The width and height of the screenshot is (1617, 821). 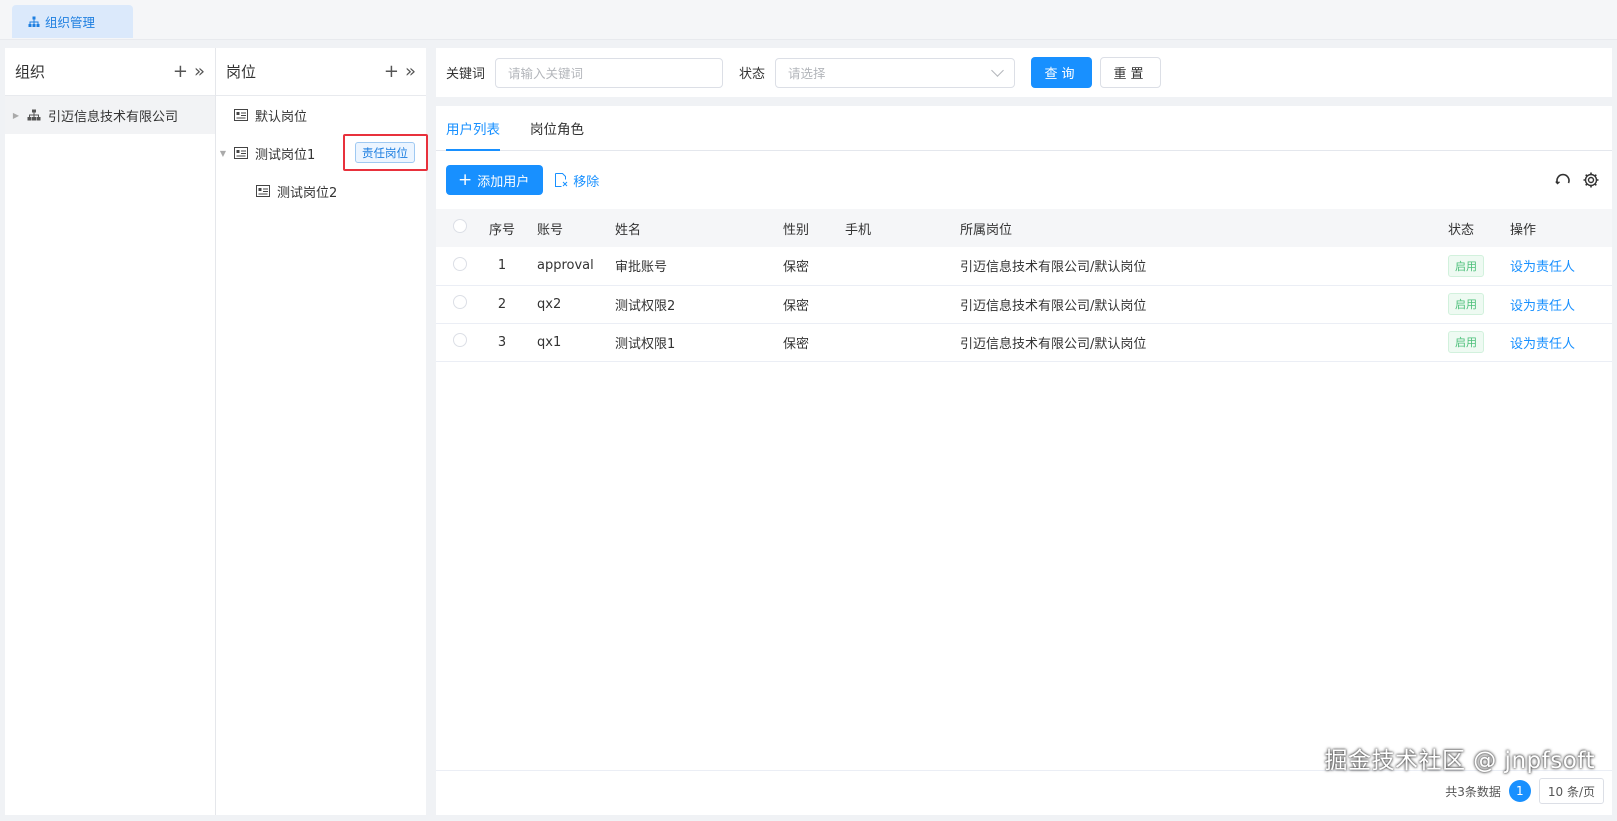 I want to click on org-panel: 组织 + » ▶ 引迈信息技术有限公司, so click(x=110, y=431).